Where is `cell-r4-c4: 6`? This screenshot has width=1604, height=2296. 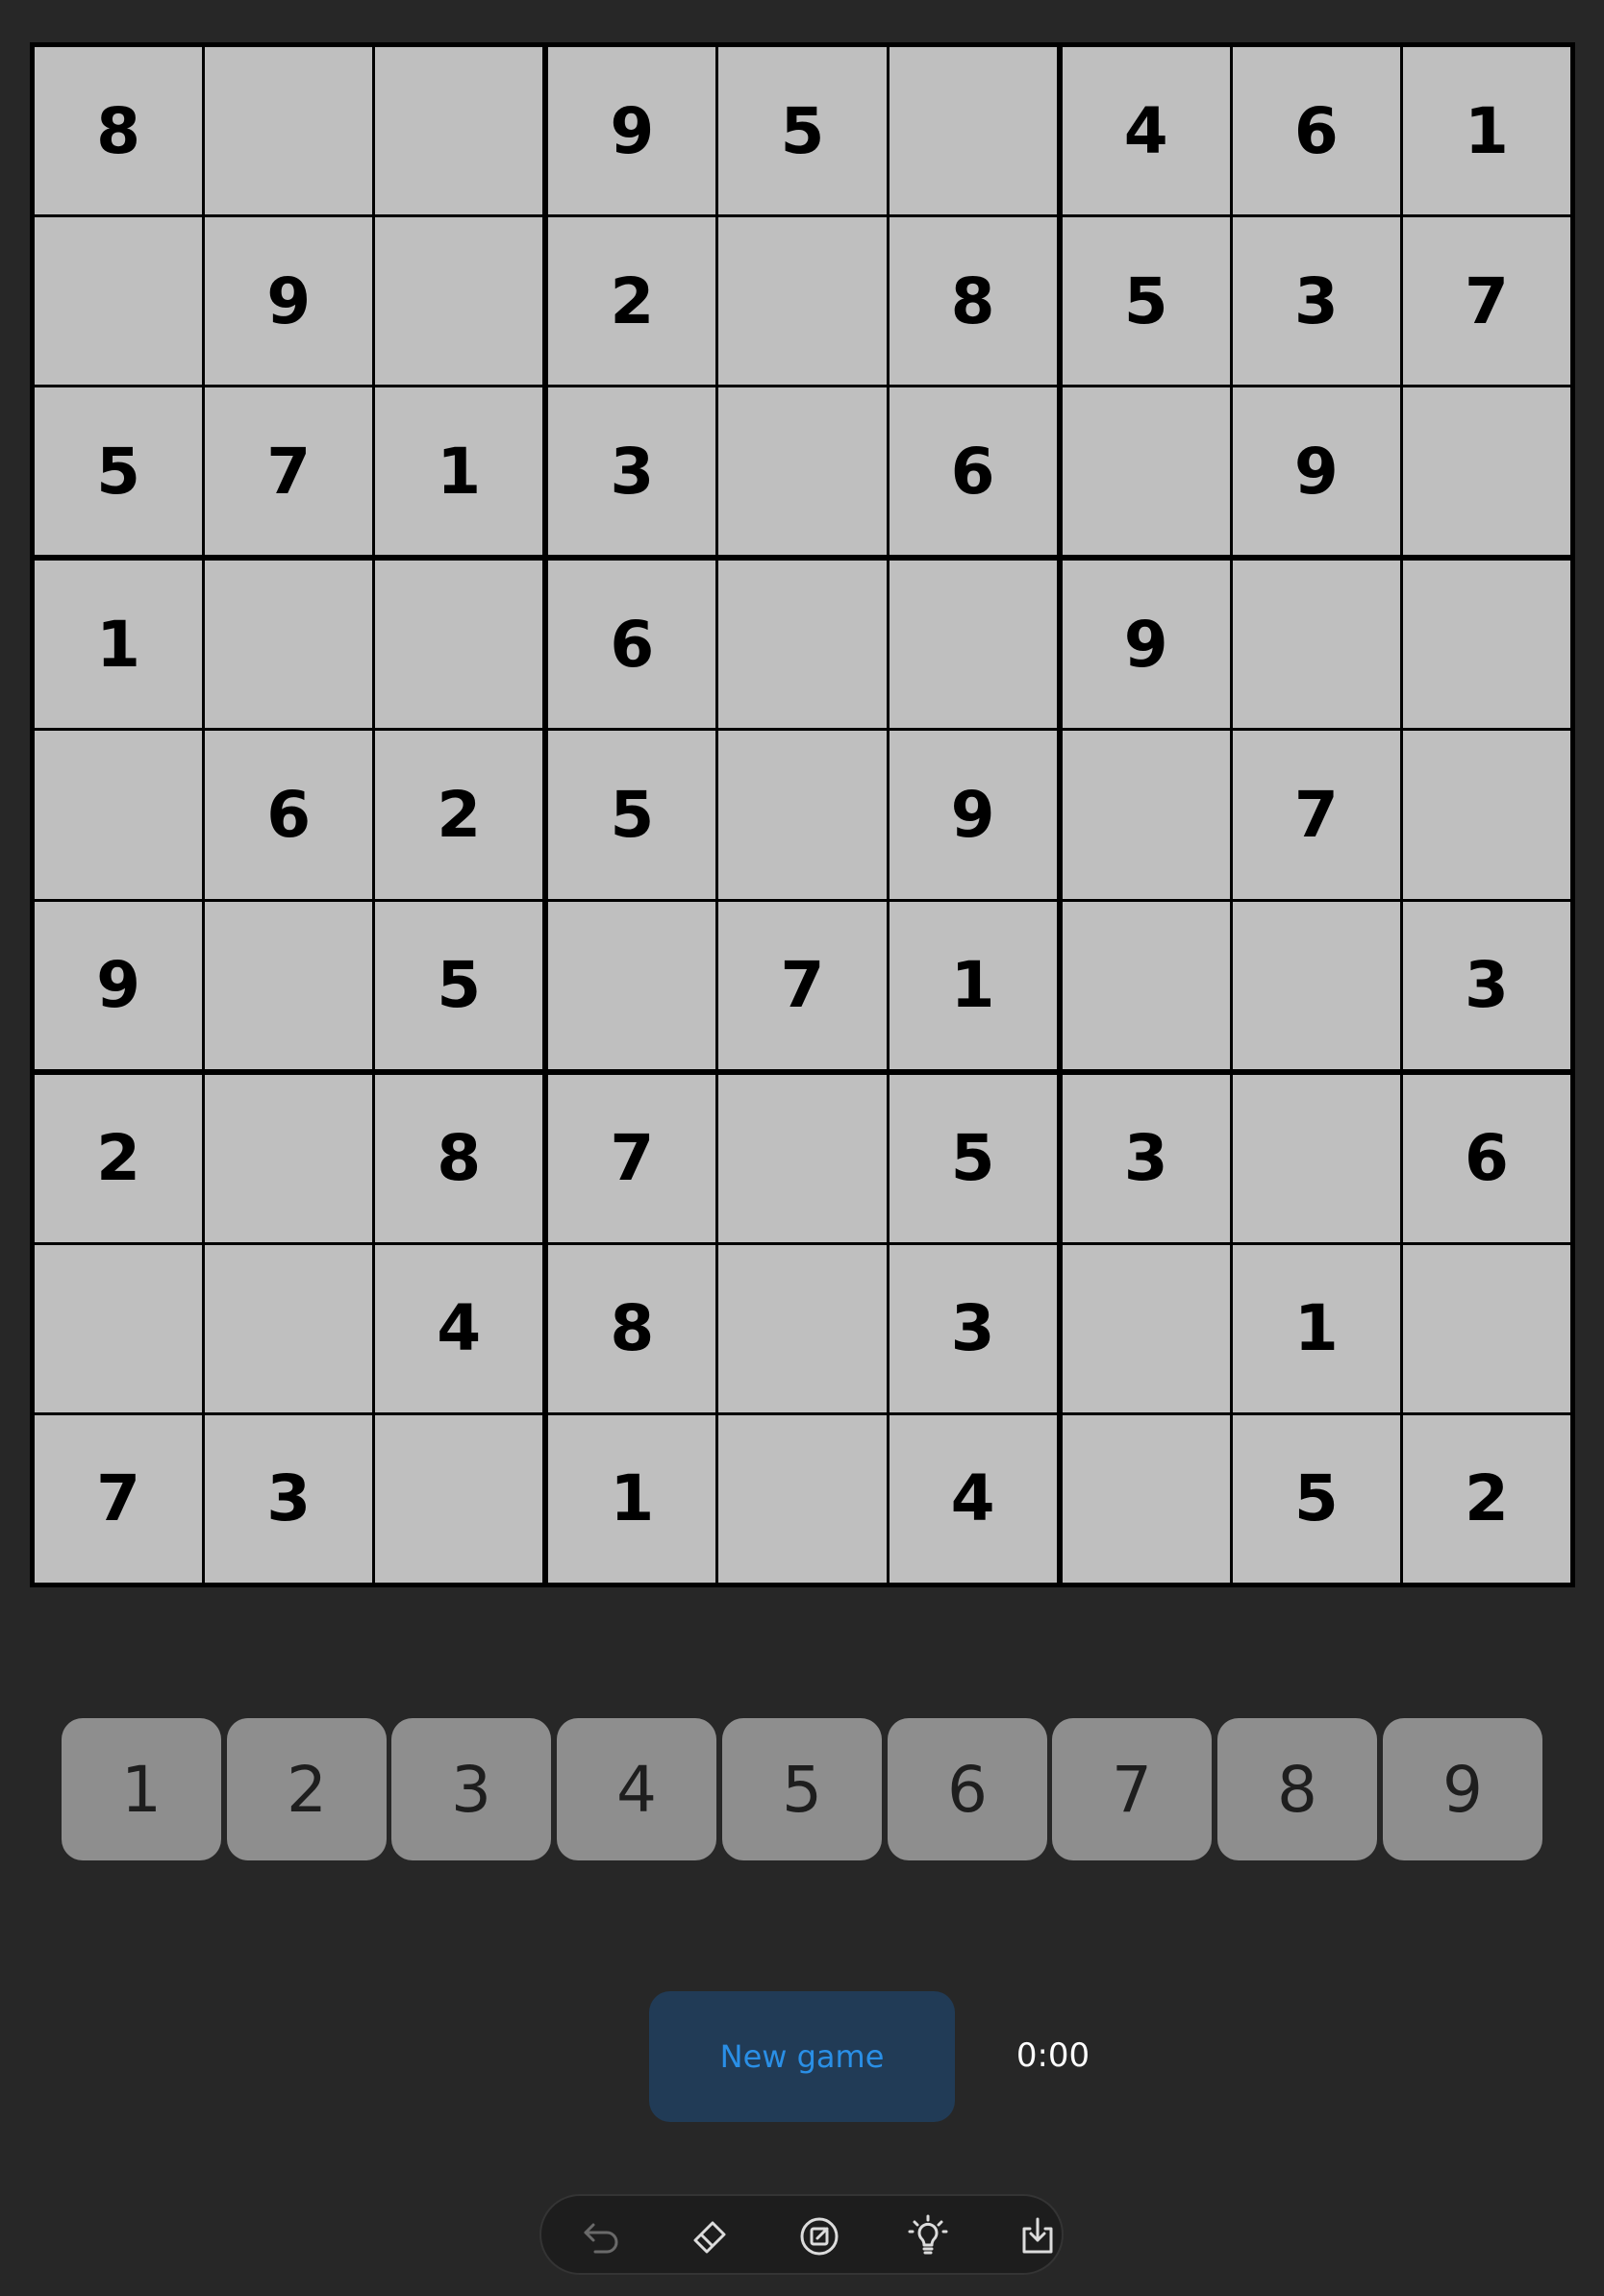 cell-r4-c4: 6 is located at coordinates (632, 645).